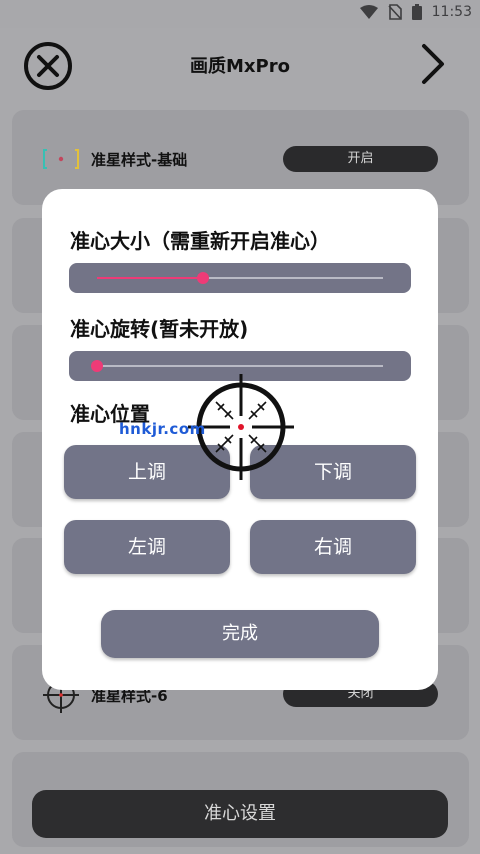 The width and height of the screenshot is (480, 854). What do you see at coordinates (61, 159) in the screenshot?
I see `crosshair-style-icon` at bounding box center [61, 159].